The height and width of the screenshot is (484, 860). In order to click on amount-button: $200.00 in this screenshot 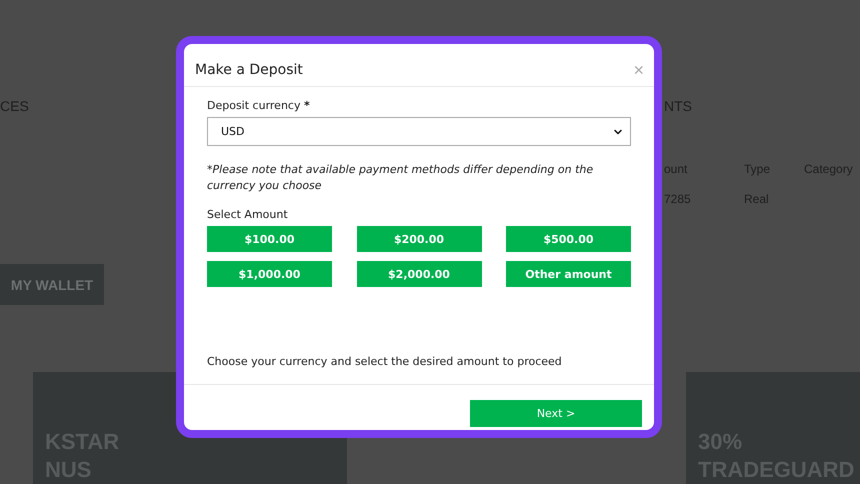, I will do `click(419, 239)`.